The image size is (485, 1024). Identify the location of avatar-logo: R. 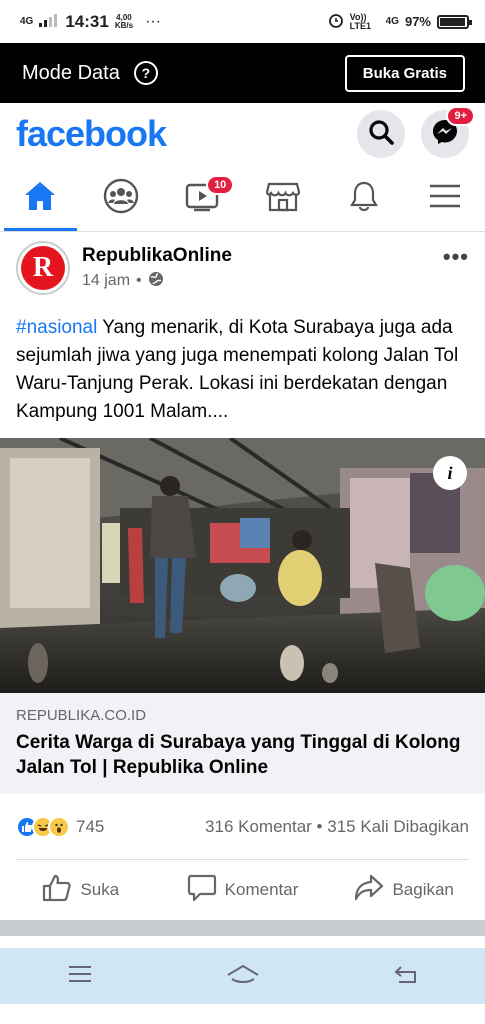
(43, 268).